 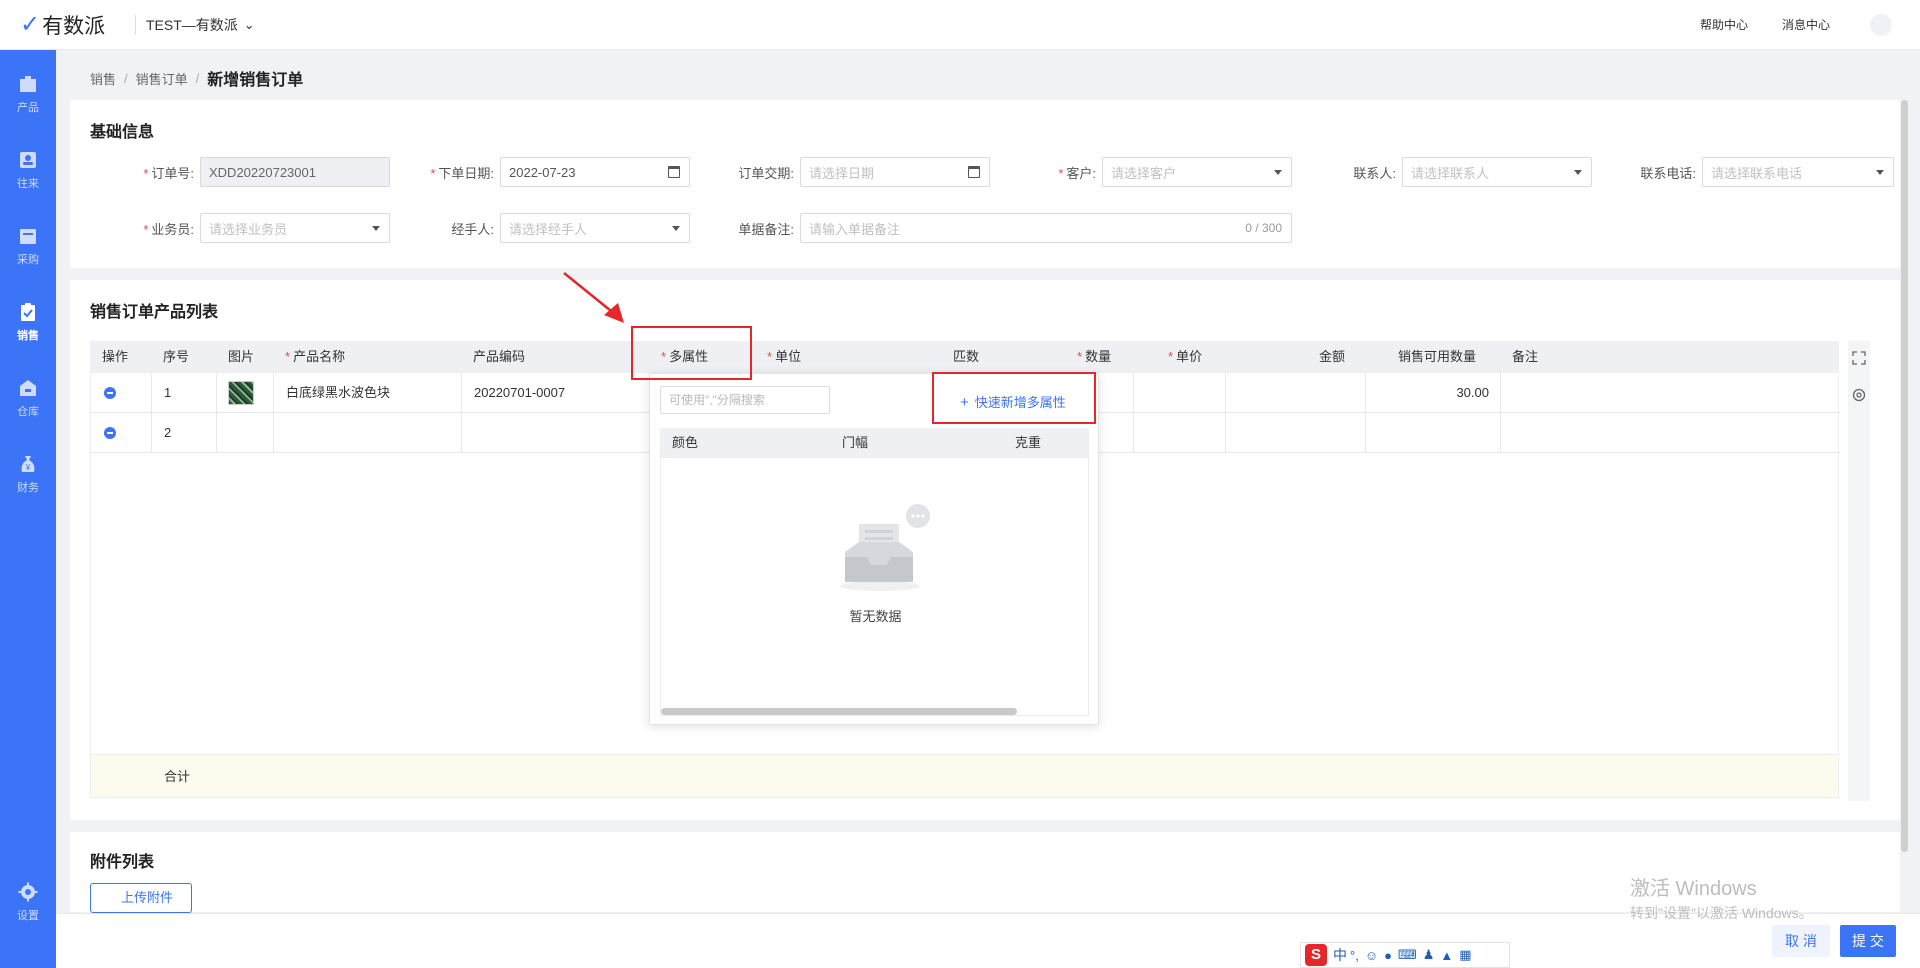 I want to click on product-thumbnail, so click(x=241, y=393).